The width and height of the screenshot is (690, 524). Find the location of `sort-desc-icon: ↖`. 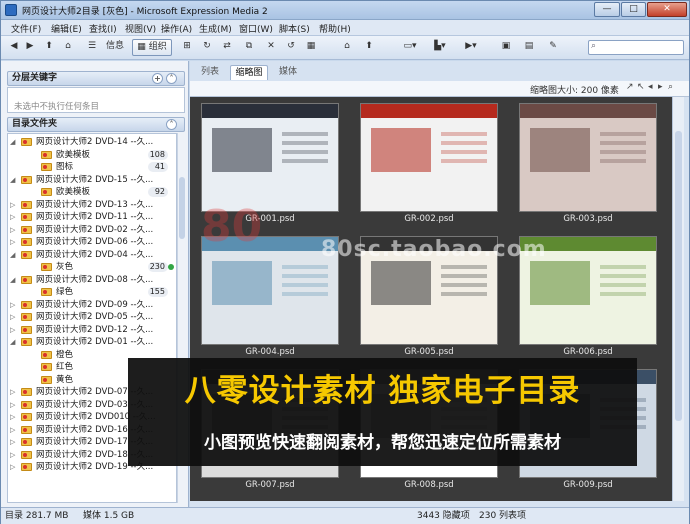

sort-desc-icon: ↖ is located at coordinates (641, 87).